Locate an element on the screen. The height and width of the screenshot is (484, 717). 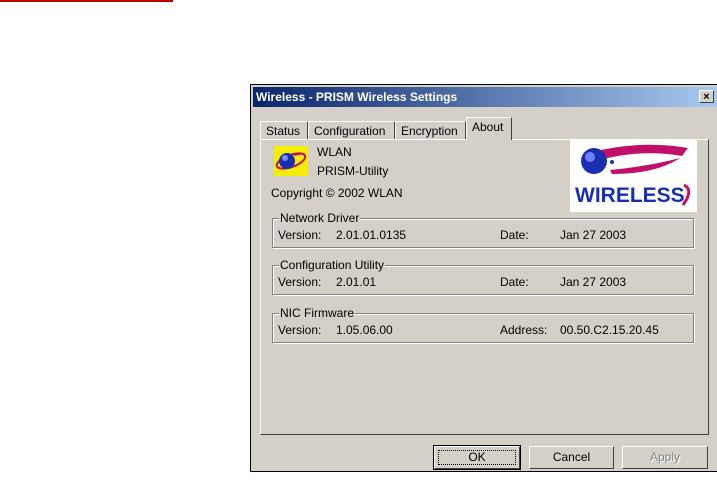
group-title: Configuration Utility is located at coordinates (332, 265).